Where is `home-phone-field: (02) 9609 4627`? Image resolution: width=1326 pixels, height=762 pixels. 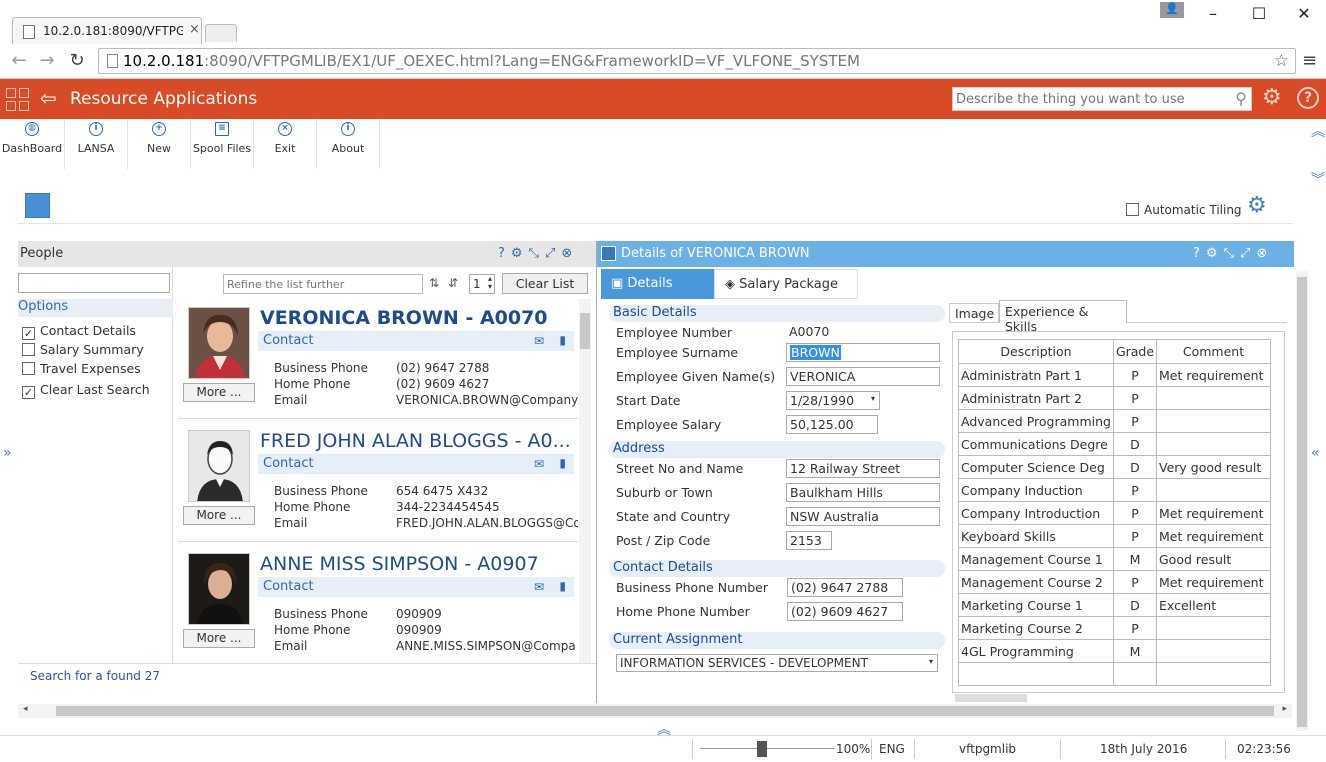
home-phone-field: (02) 9609 4627 is located at coordinates (845, 611).